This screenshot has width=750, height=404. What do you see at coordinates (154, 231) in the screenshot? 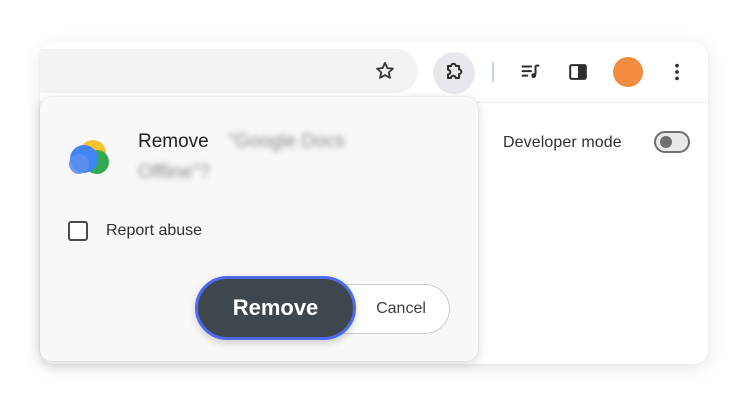
I see `report-abuse-label: Report abuse` at bounding box center [154, 231].